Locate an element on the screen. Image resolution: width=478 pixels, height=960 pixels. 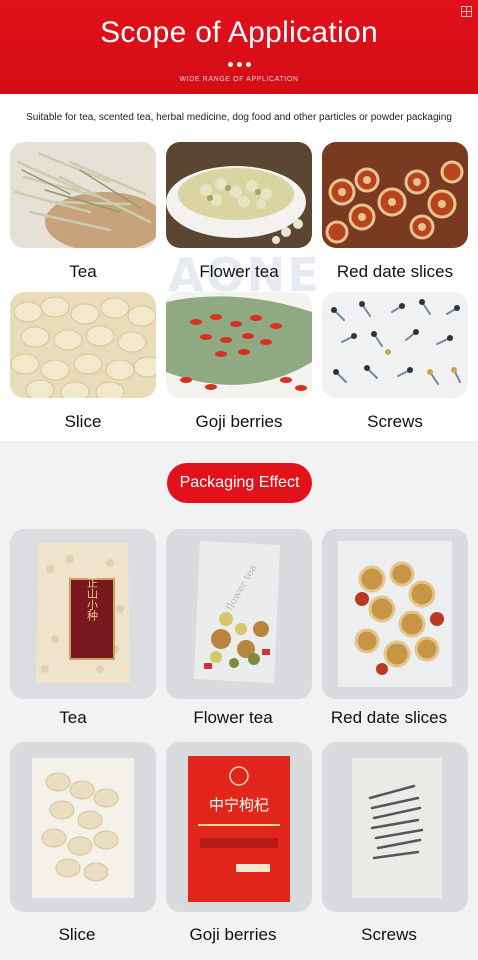
flower-tea-package-image: flower tea is located at coordinates (239, 614).